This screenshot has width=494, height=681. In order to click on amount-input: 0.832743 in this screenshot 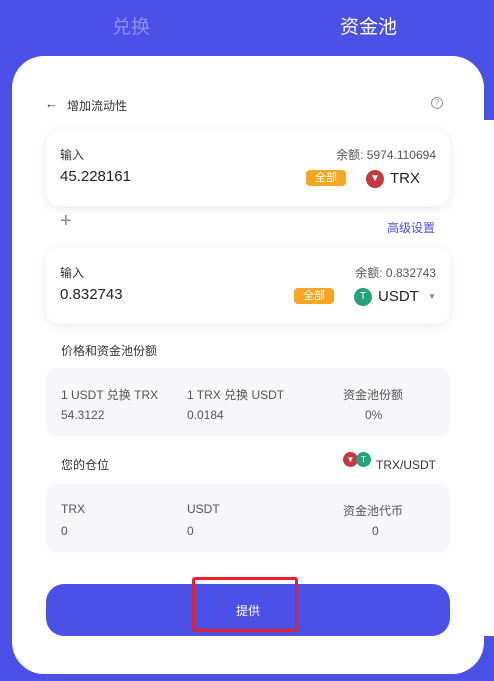, I will do `click(91, 294)`.